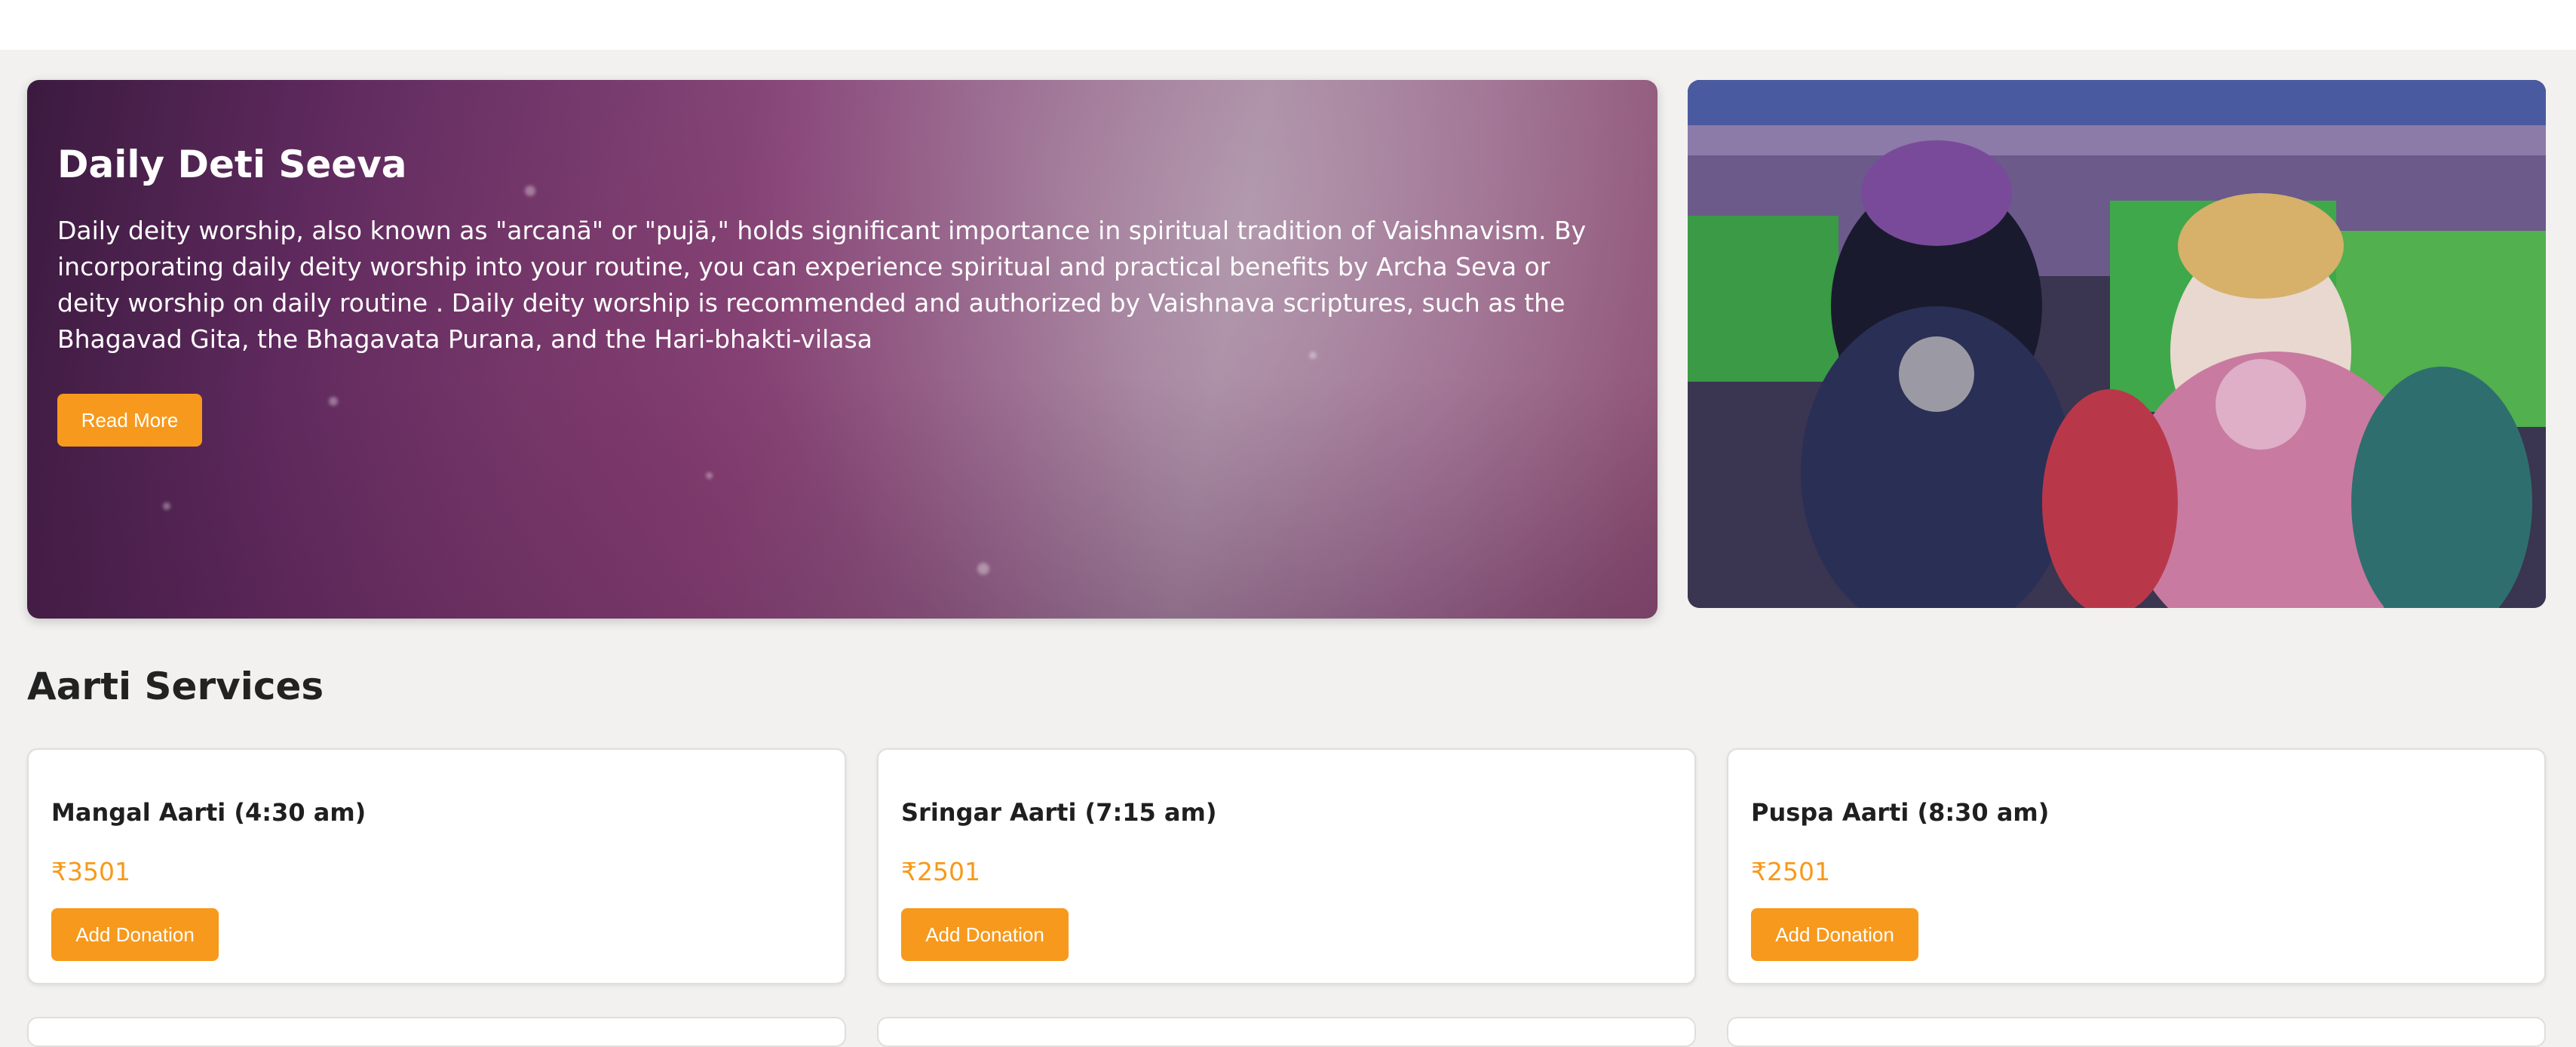  I want to click on service-card: Puspa Aarti (8:30 am) ₹2501 Add Donation, so click(2136, 866).